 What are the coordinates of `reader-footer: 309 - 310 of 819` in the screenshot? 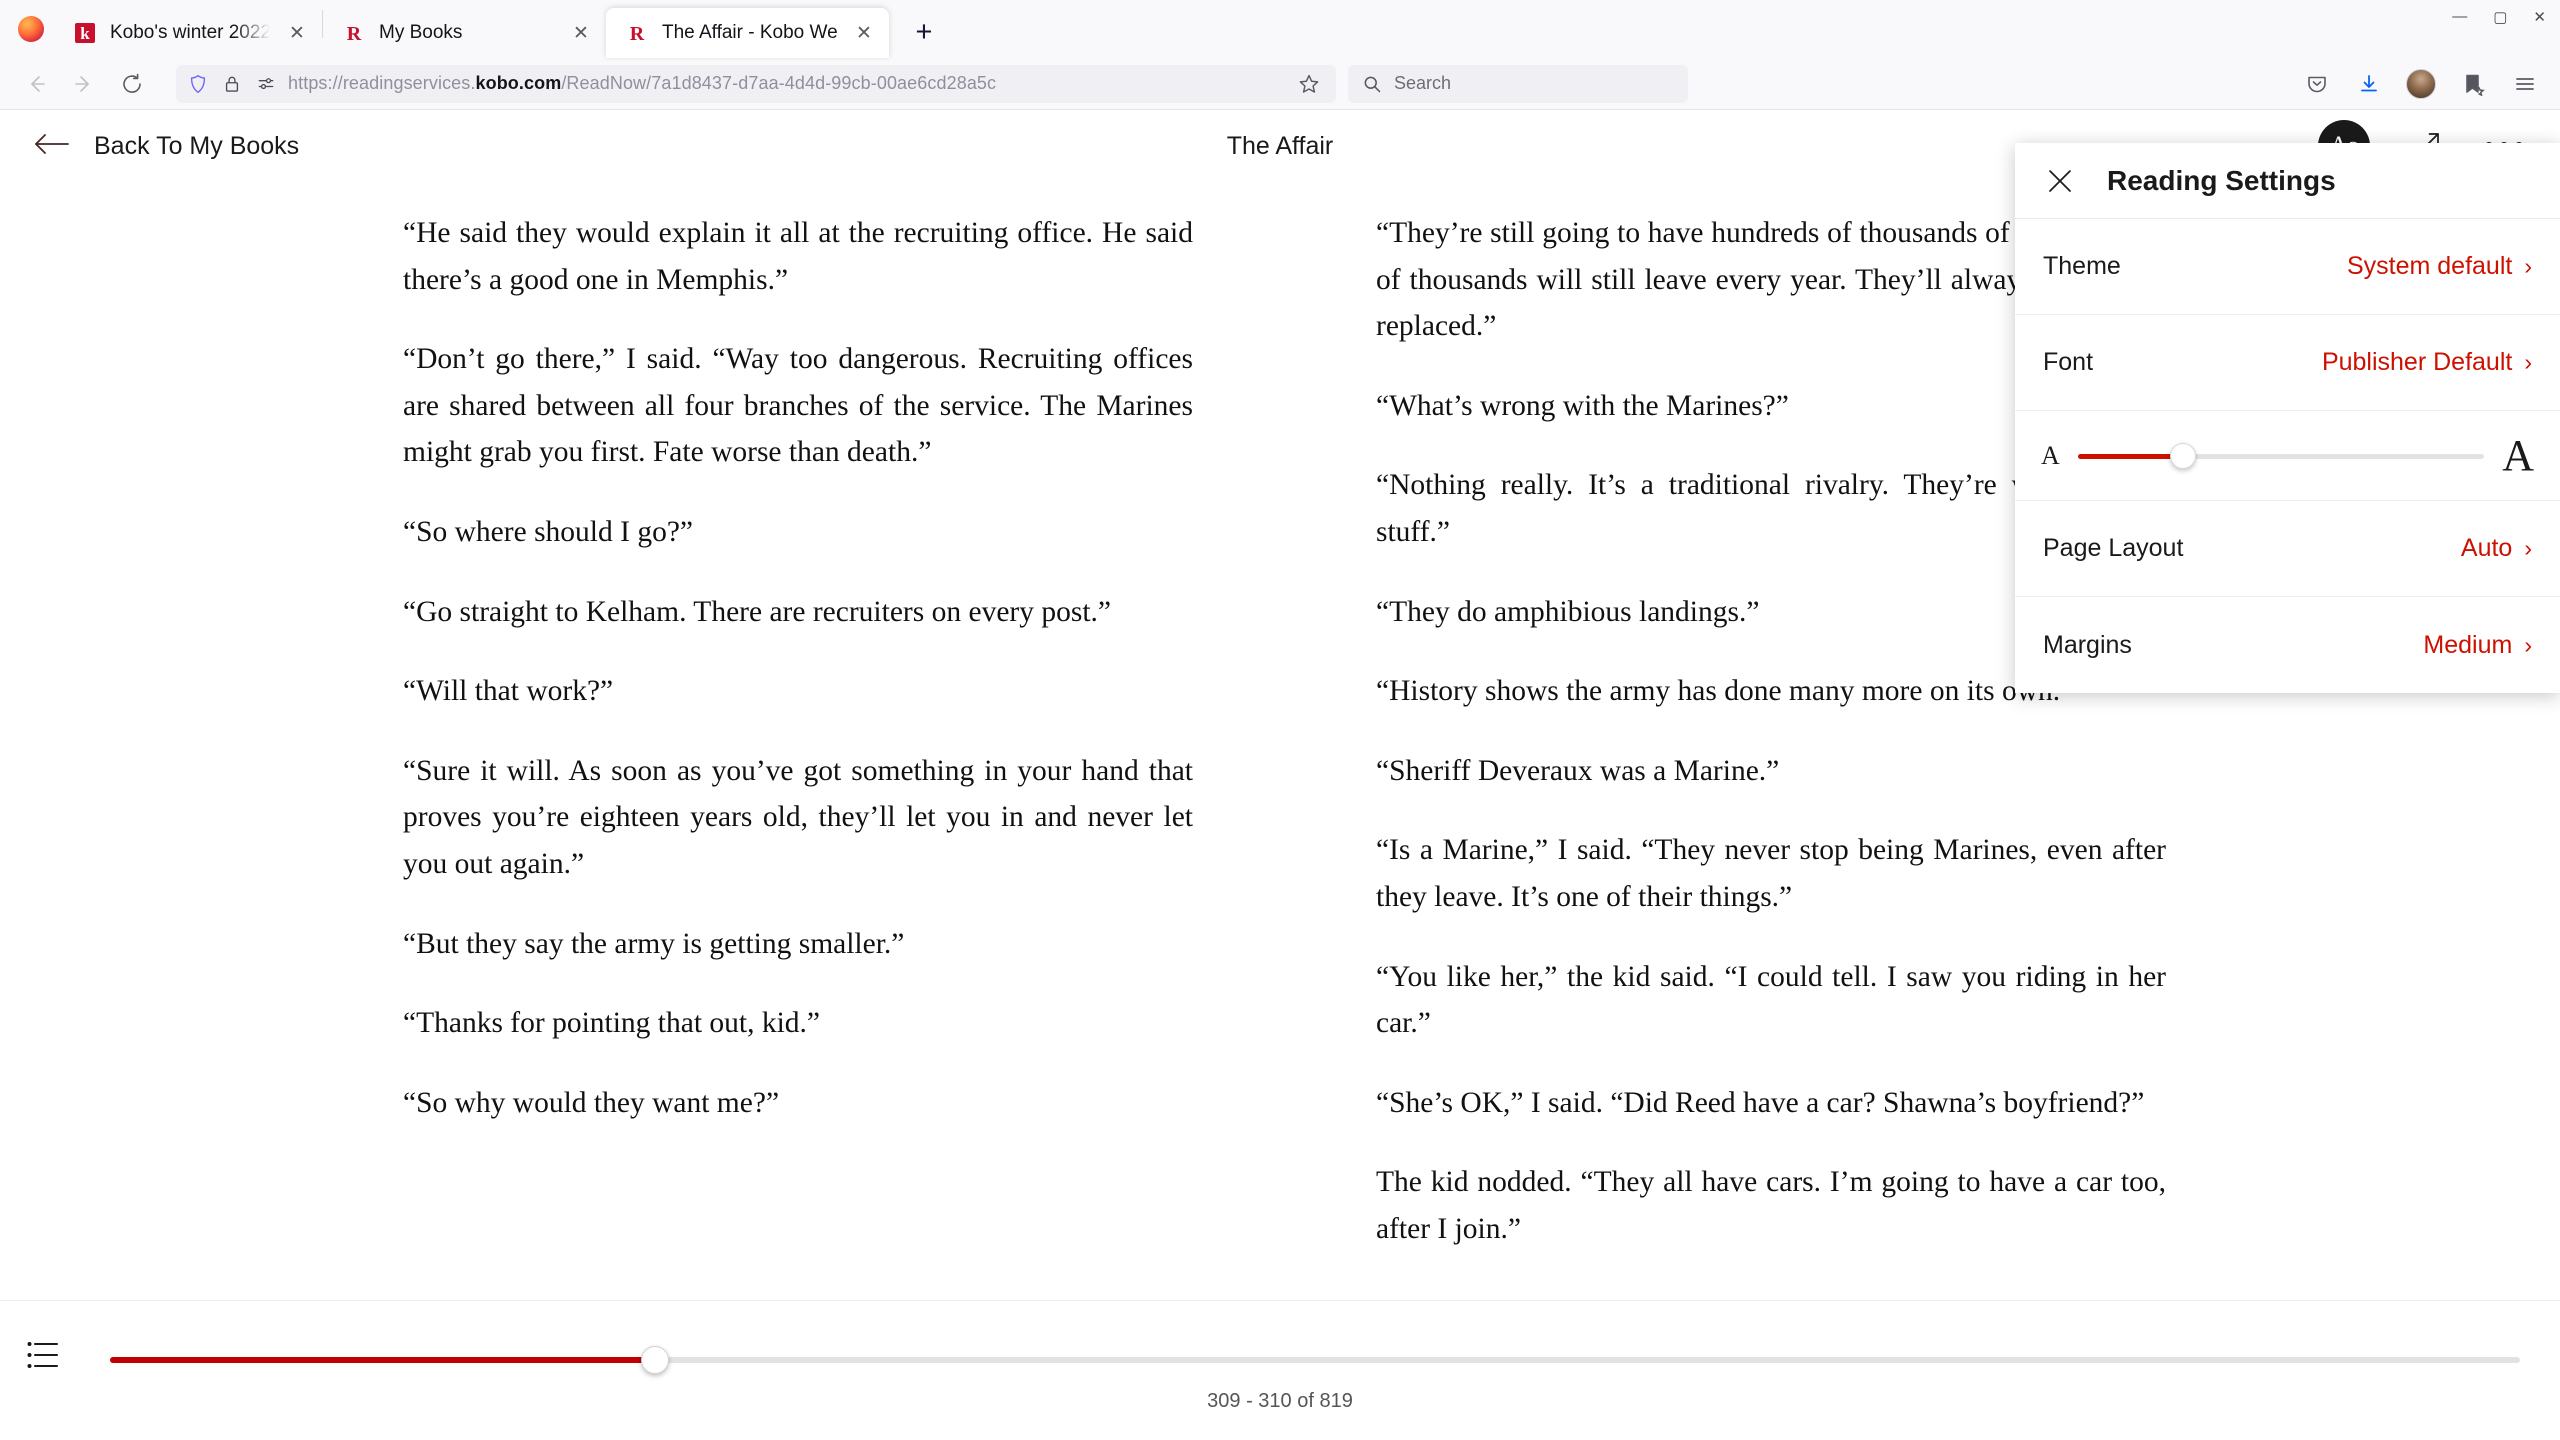 It's located at (1280, 1370).